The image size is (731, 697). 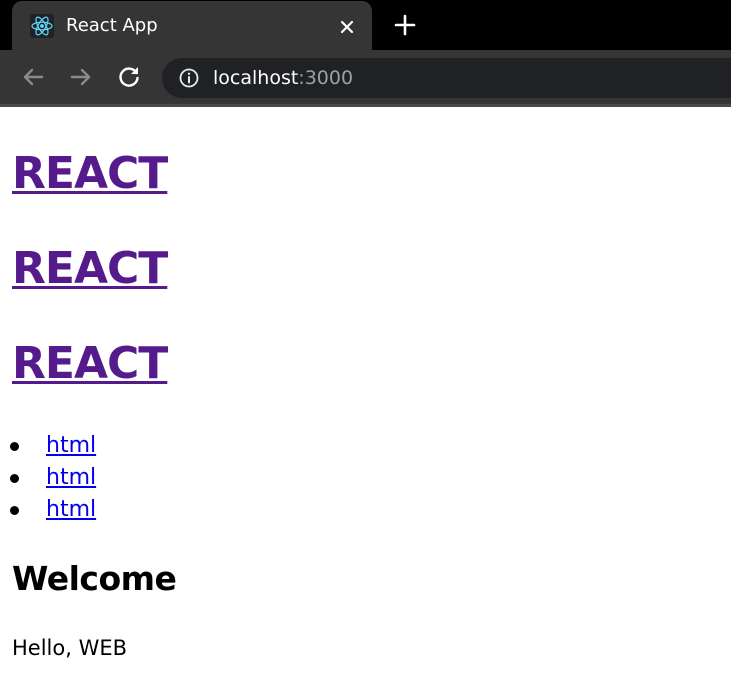 What do you see at coordinates (33, 77) in the screenshot?
I see `back-arrow-icon` at bounding box center [33, 77].